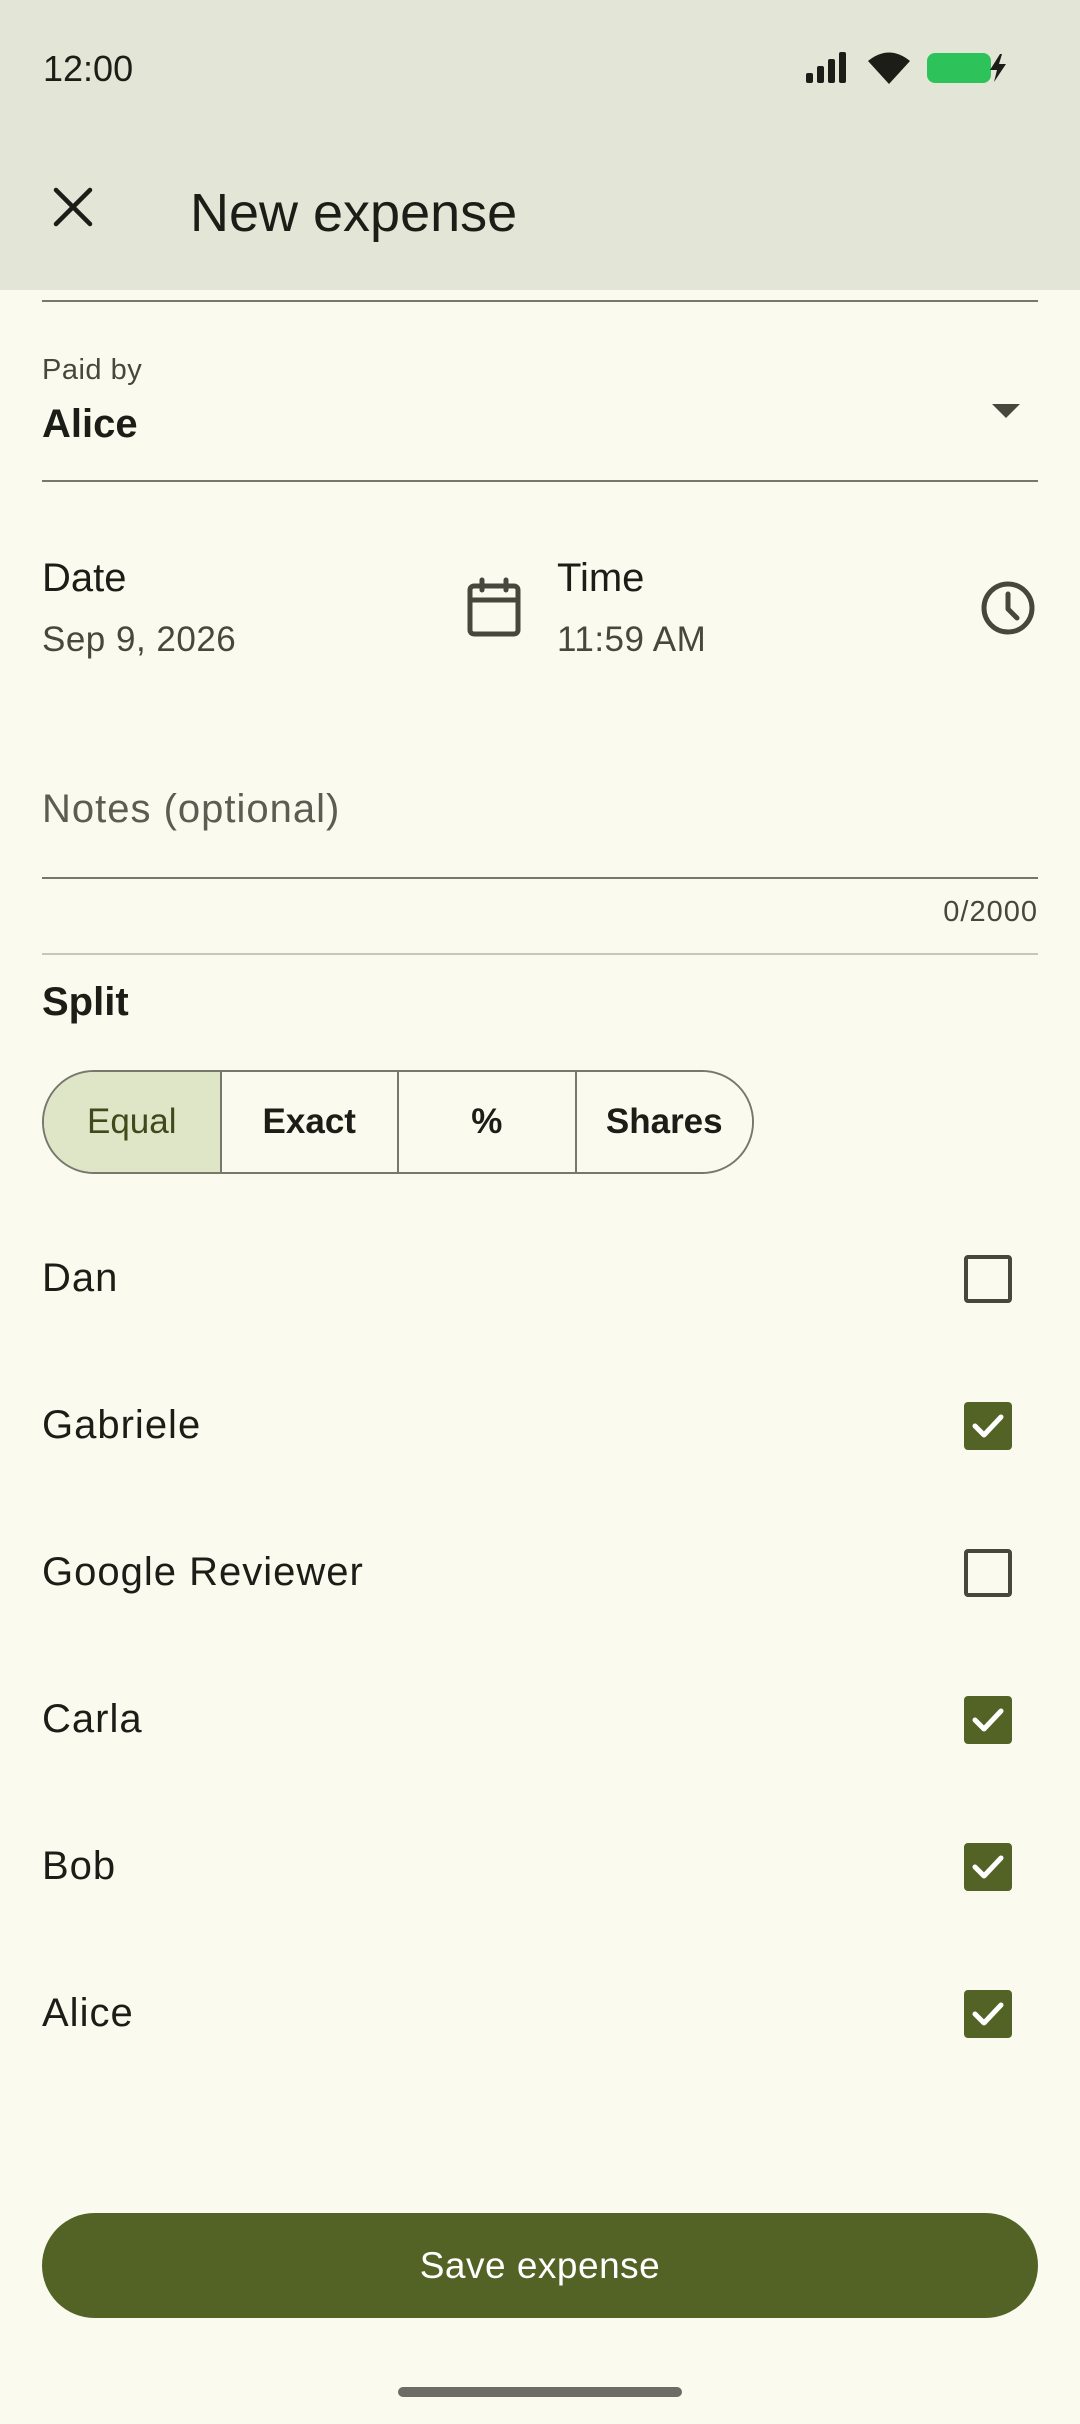  I want to click on member-row: Alice, so click(540, 2013).